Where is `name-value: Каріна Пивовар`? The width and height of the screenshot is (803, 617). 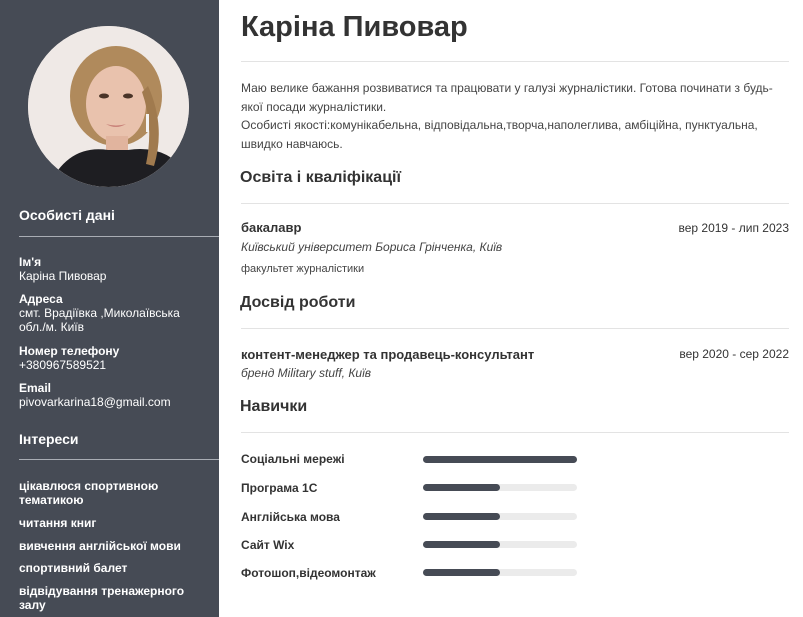
name-value: Каріна Пивовар is located at coordinates (63, 276).